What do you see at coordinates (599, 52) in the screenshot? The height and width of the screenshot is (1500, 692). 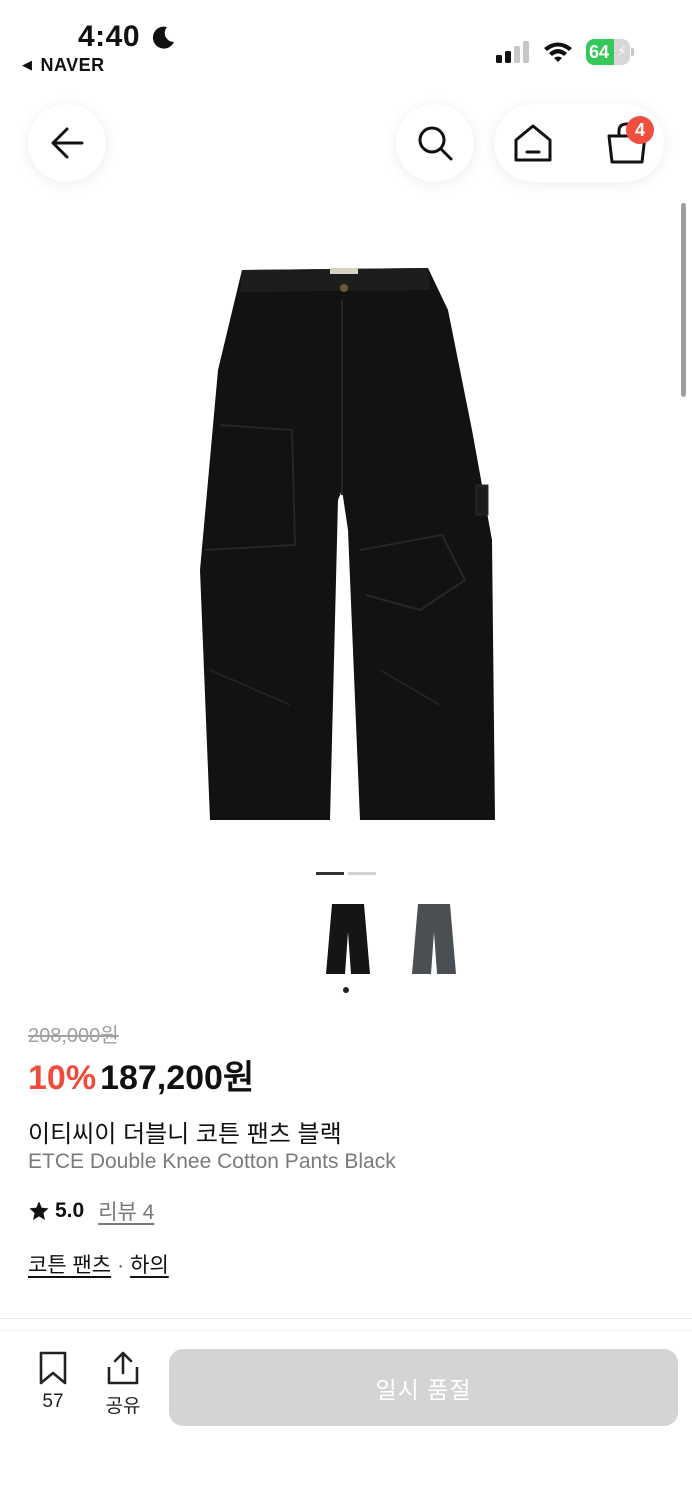 I see `battery-level: 64` at bounding box center [599, 52].